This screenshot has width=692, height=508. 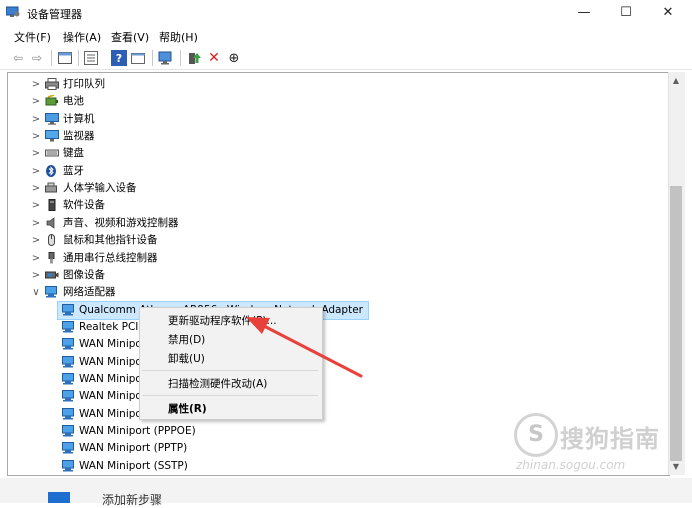 I want to click on add-step-link: 添加新步骤, so click(x=132, y=499).